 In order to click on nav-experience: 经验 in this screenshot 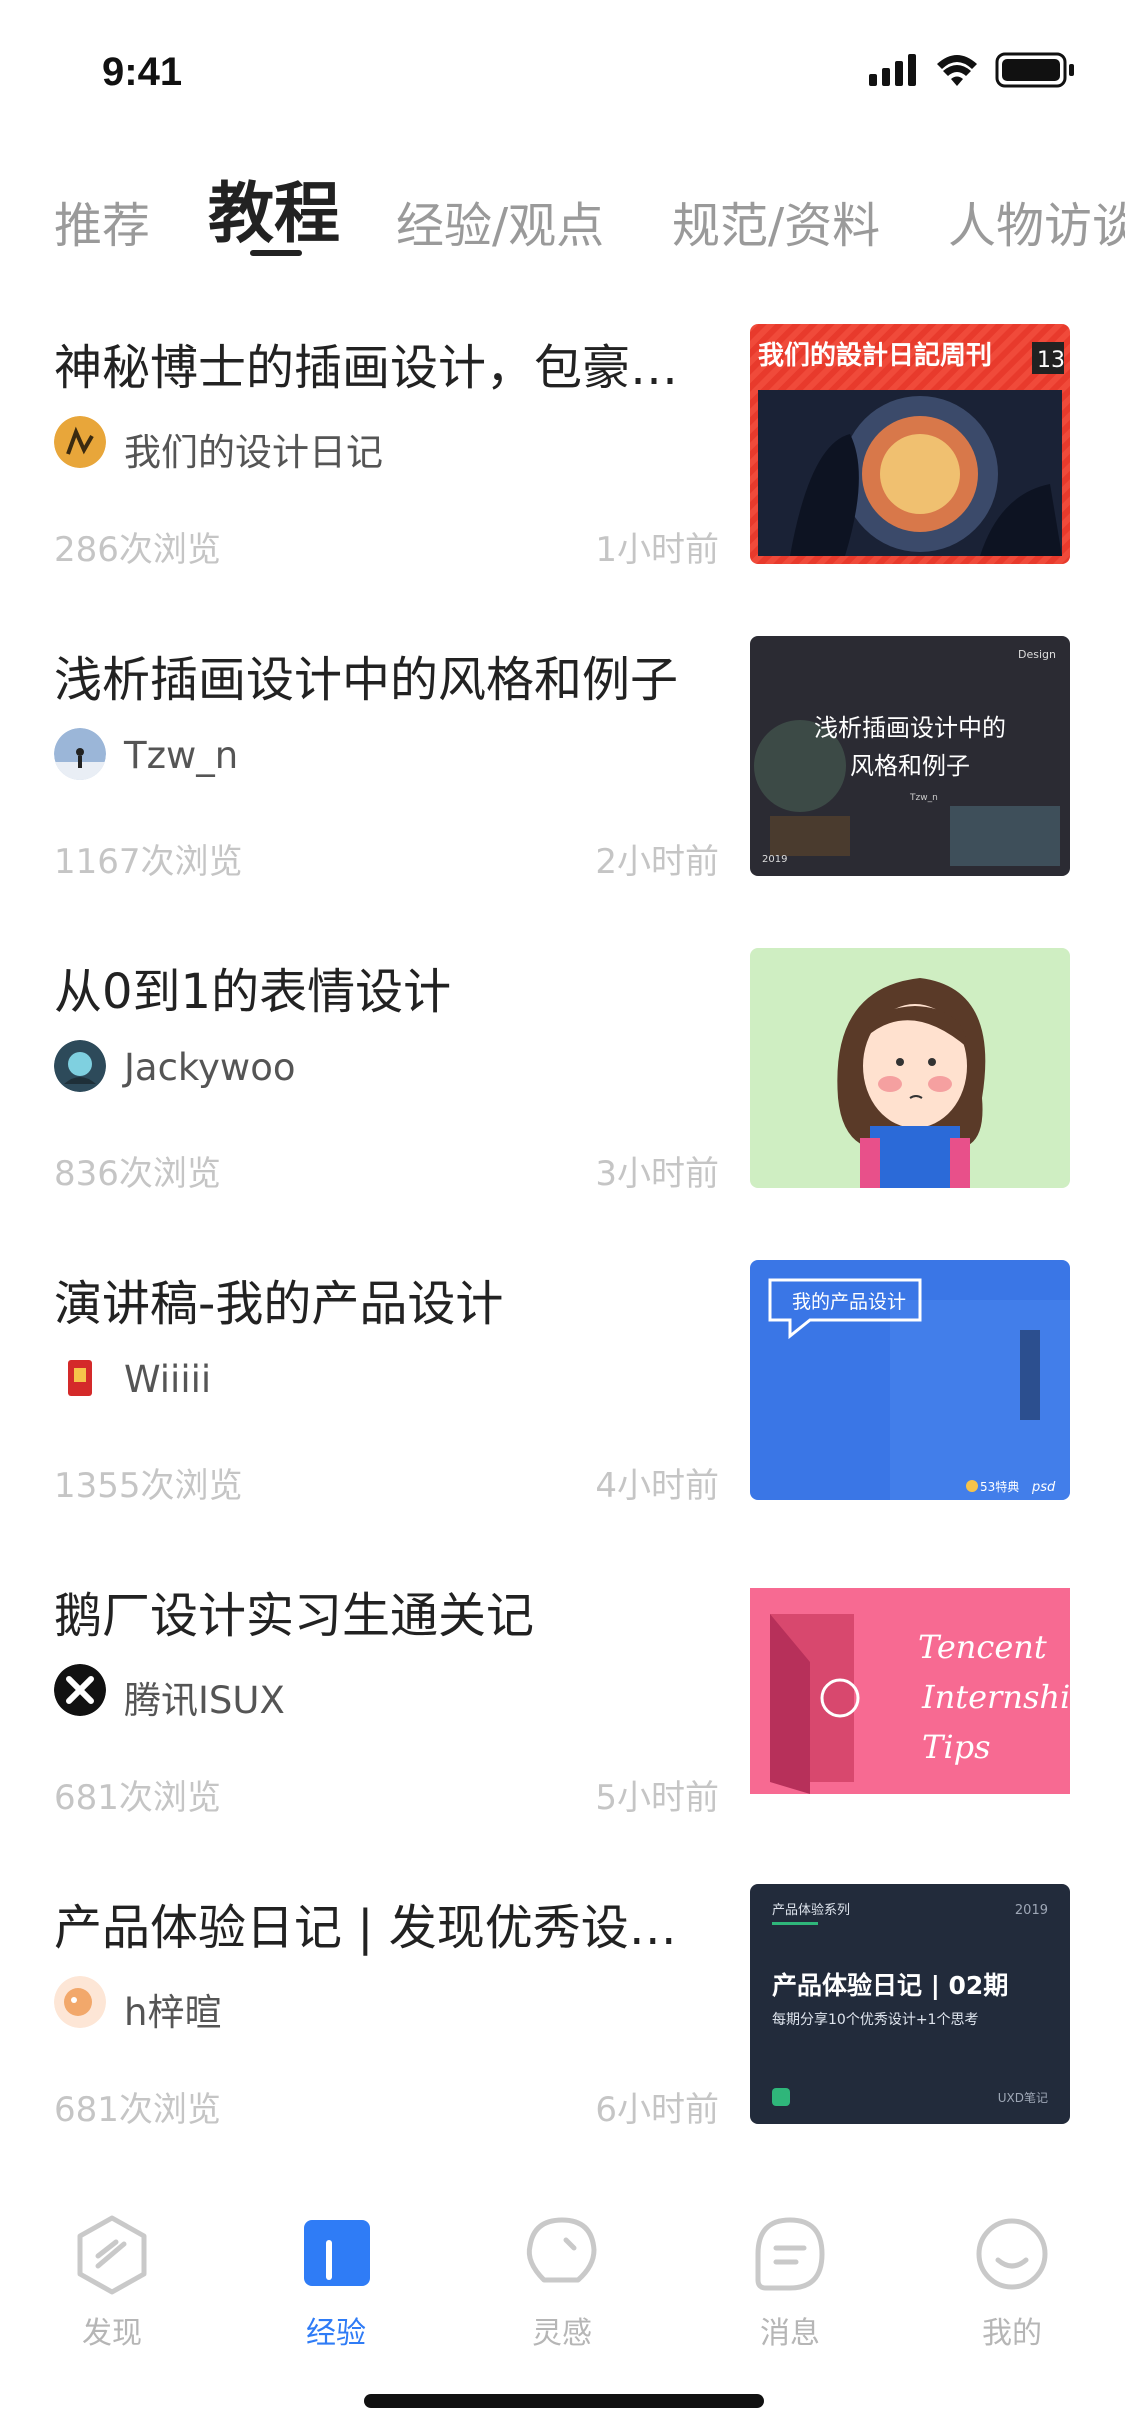, I will do `click(336, 2280)`.